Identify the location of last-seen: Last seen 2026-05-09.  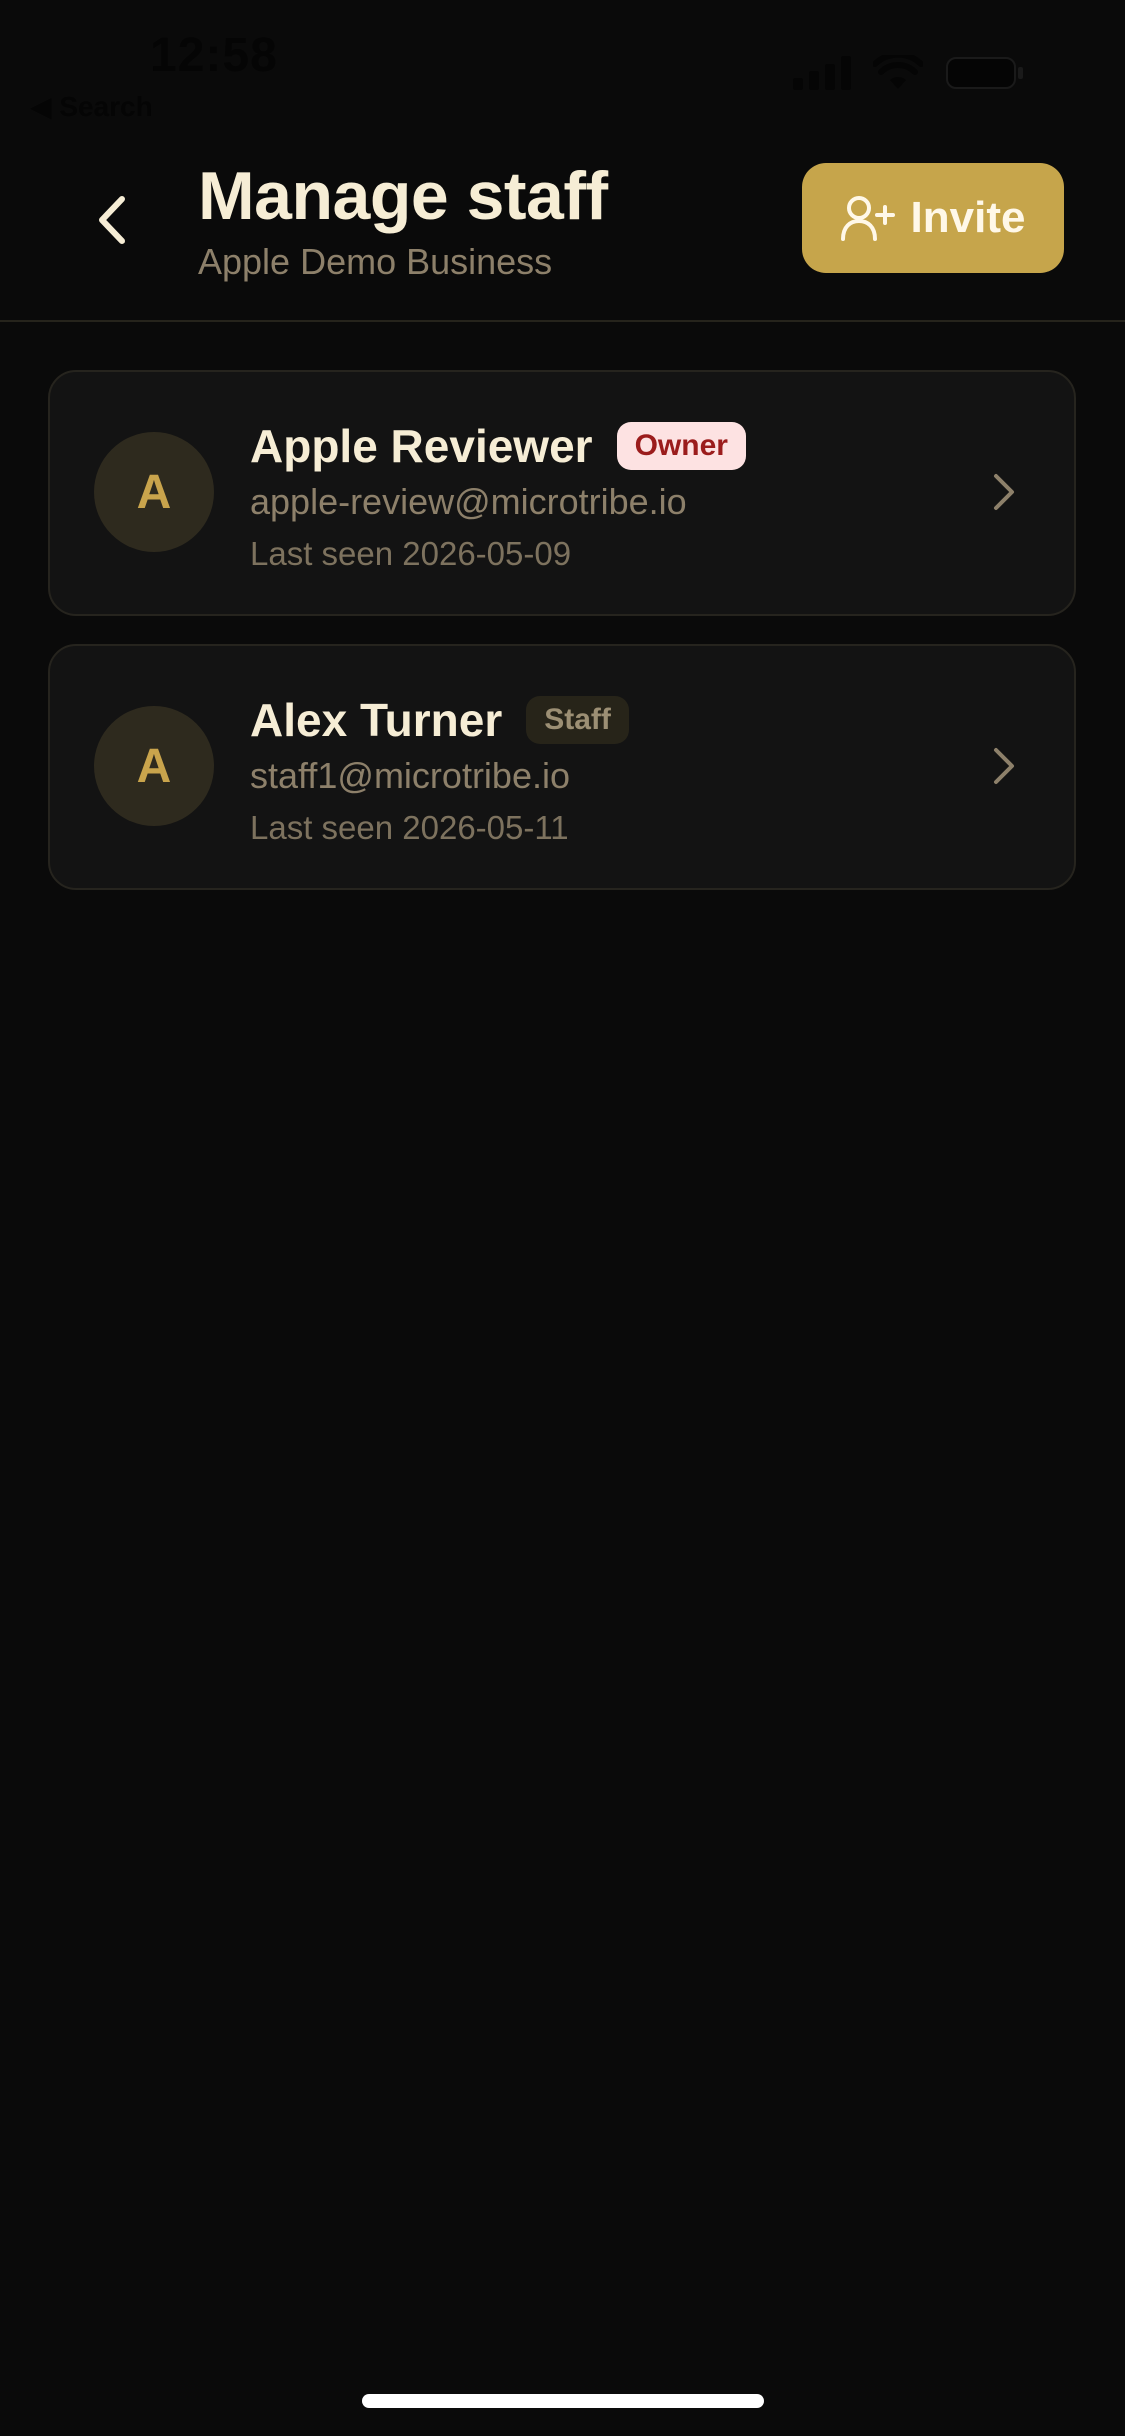
(411, 553).